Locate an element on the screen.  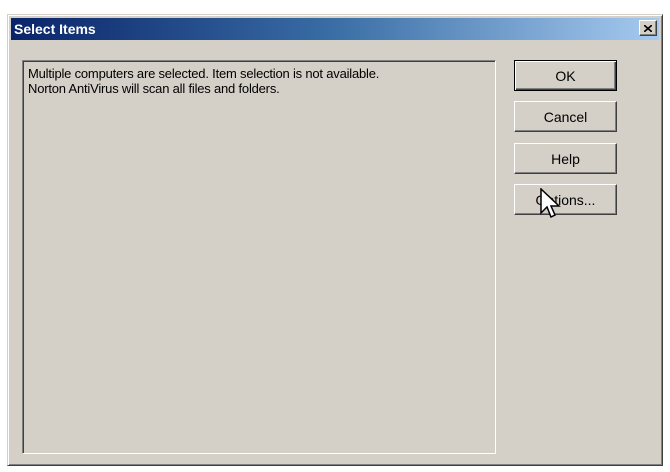
help-button-label: Help is located at coordinates (565, 158).